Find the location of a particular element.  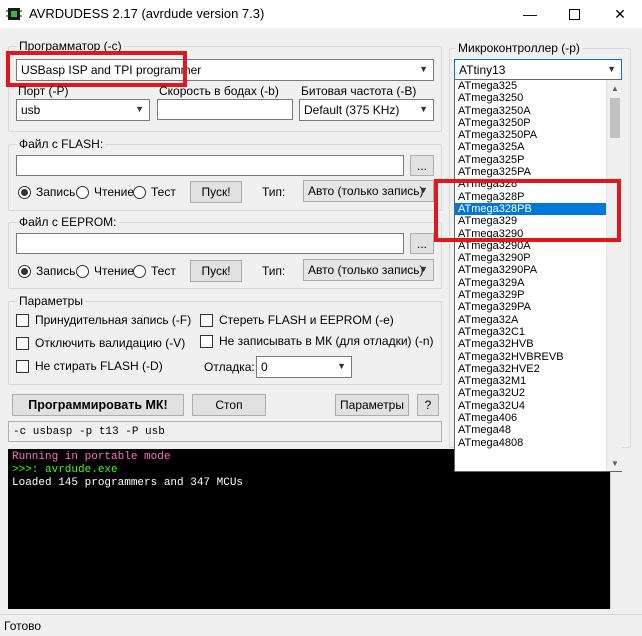

minimize-icon: — is located at coordinates (530, 14).